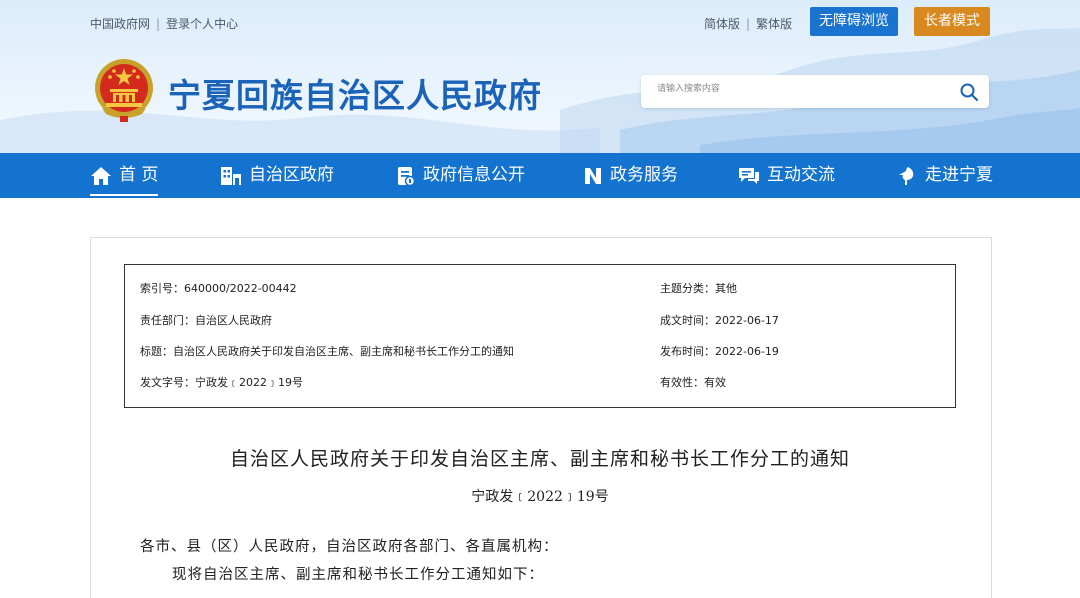 Image resolution: width=1080 pixels, height=598 pixels. Describe the element at coordinates (218, 288) in the screenshot. I see `meta-index-number: 索引号：640000/2022-00442` at that location.